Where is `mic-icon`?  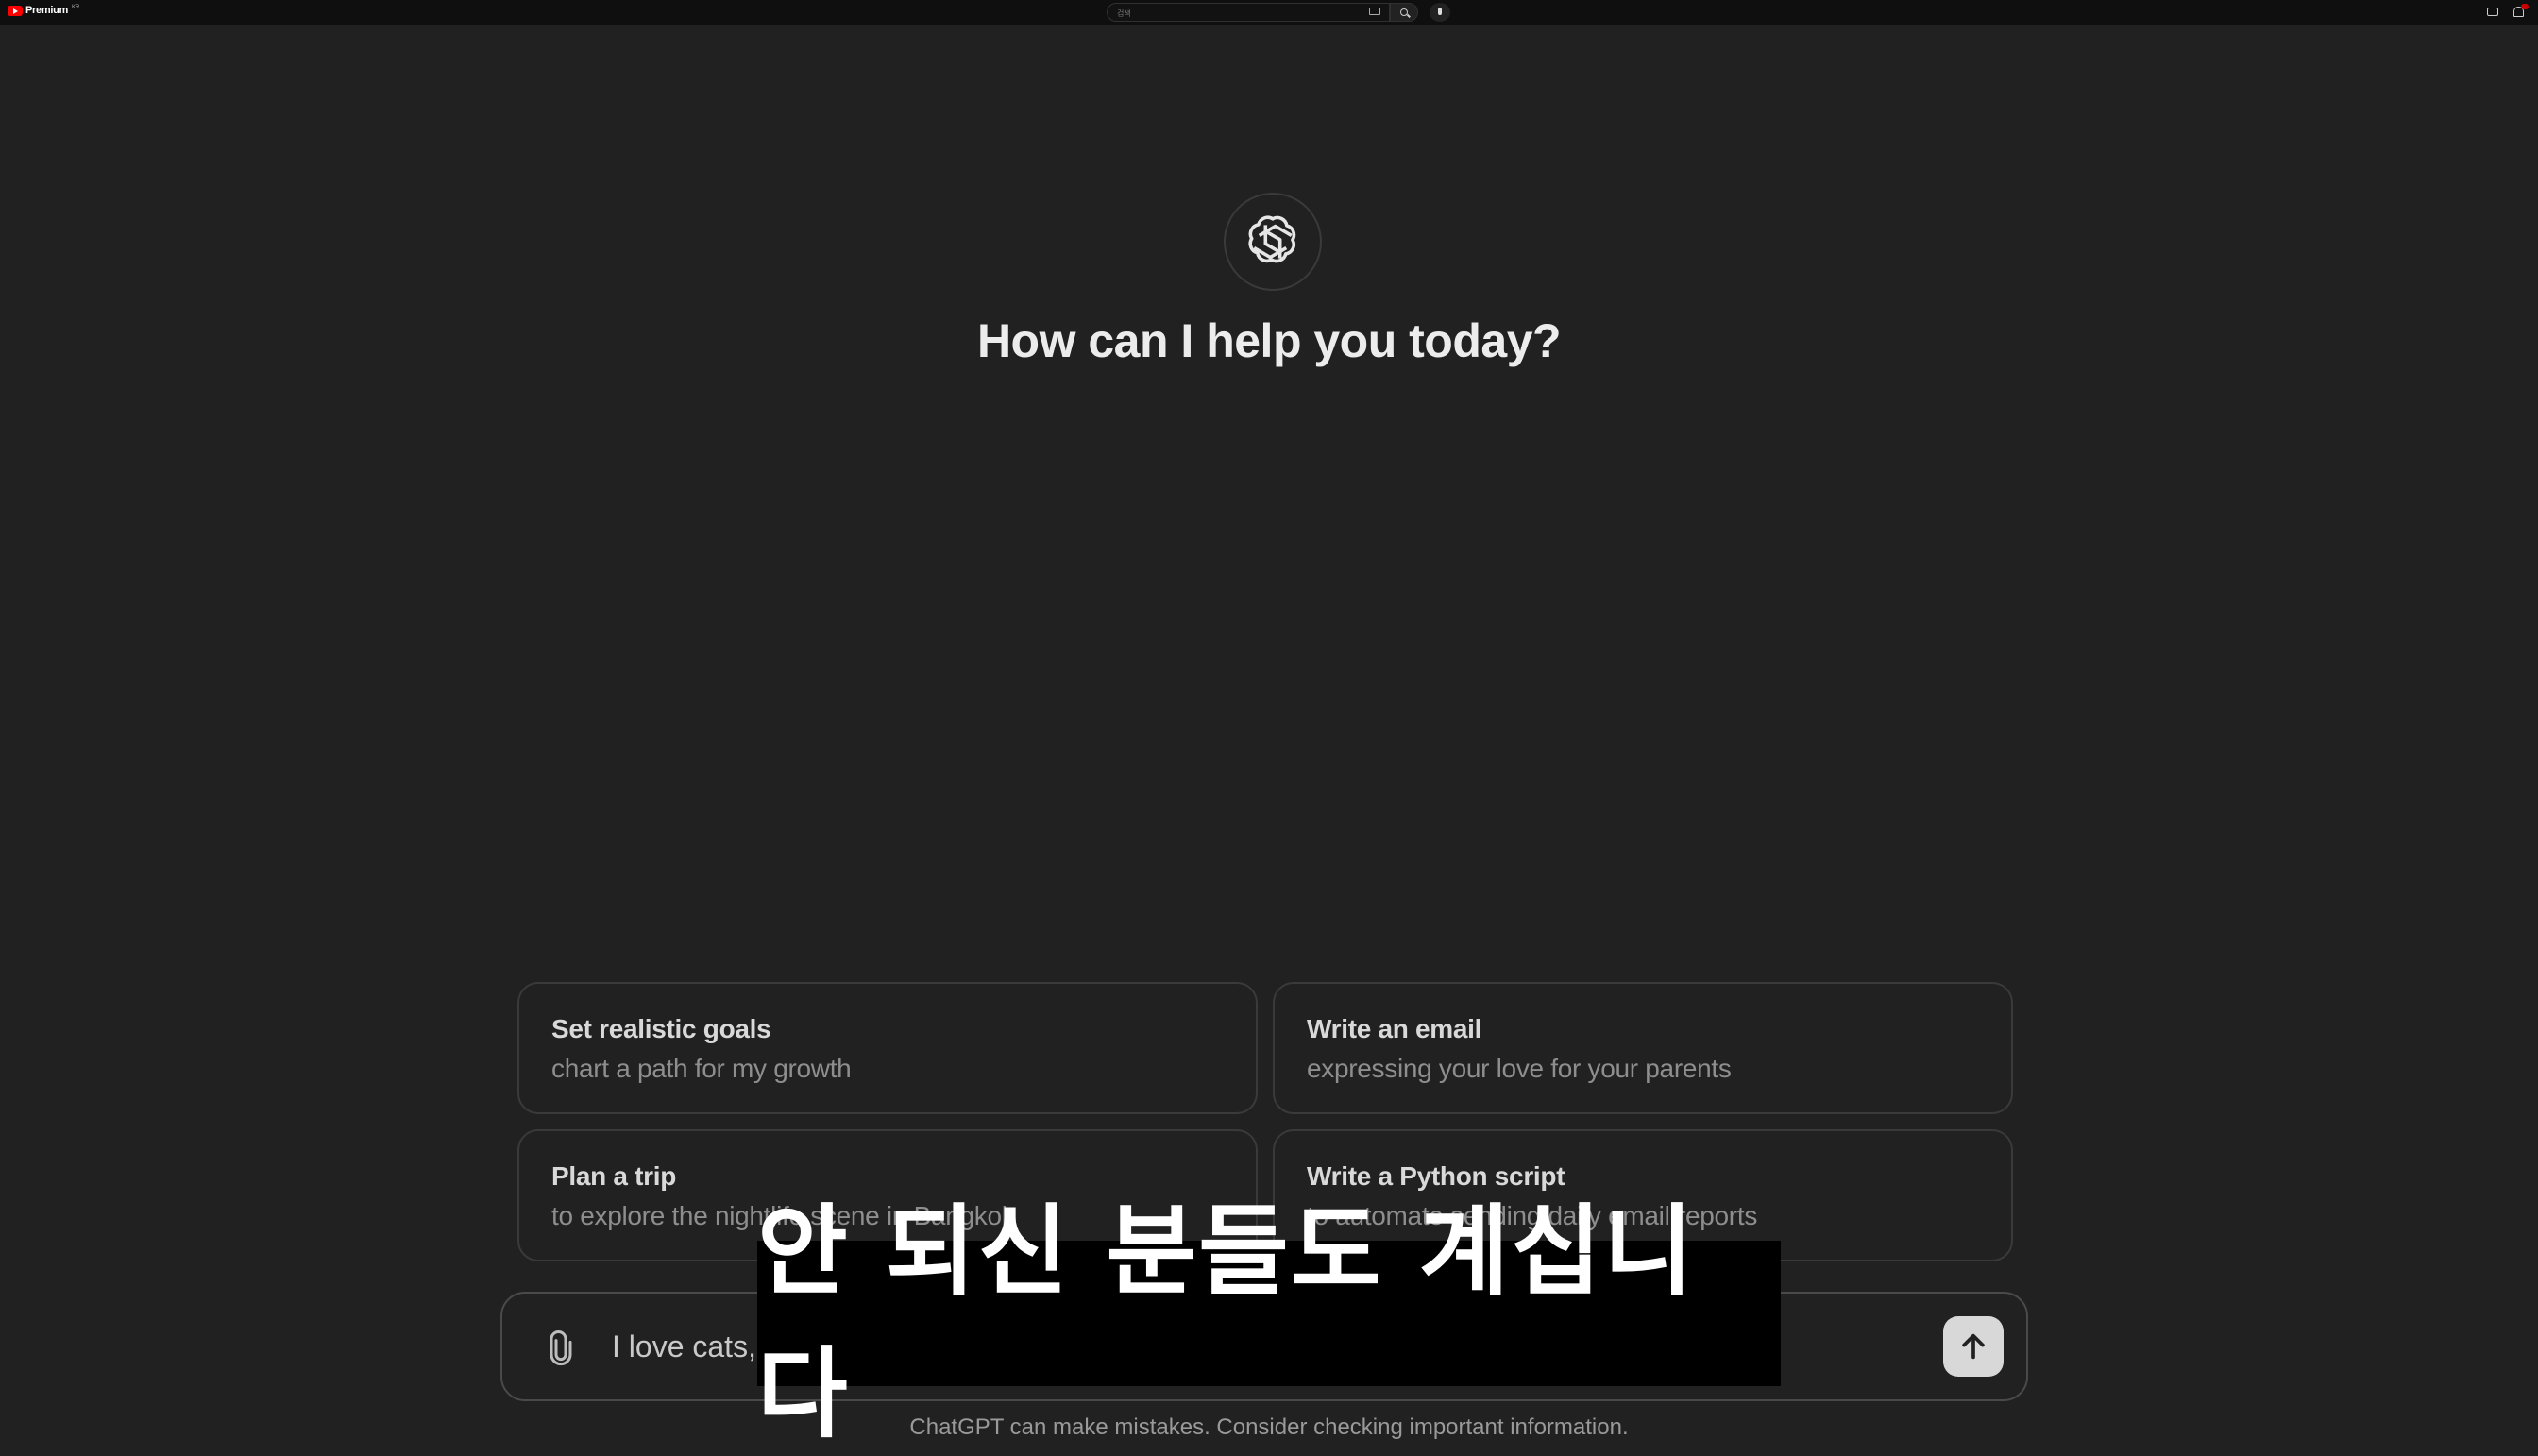 mic-icon is located at coordinates (1440, 12).